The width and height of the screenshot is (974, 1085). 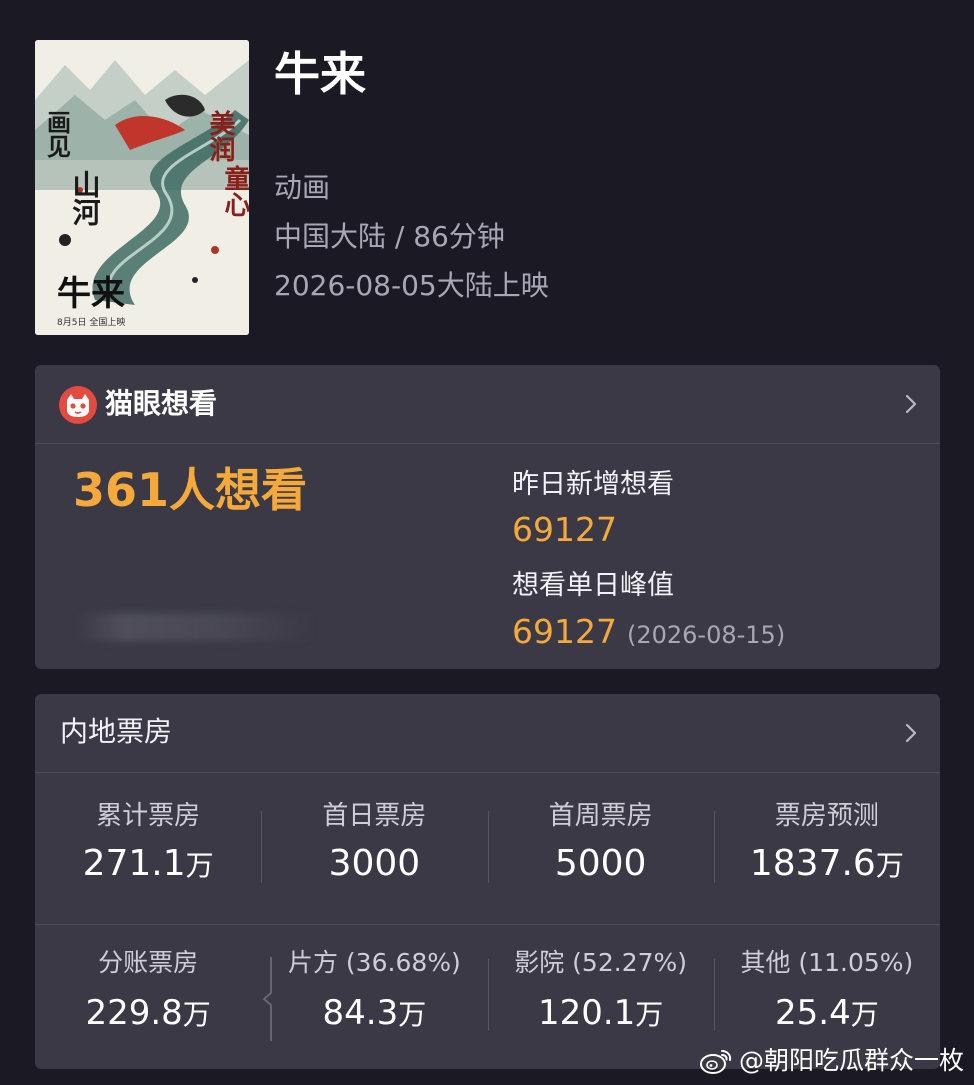 What do you see at coordinates (374, 962) in the screenshot?
I see `cell-label: 片方 (36.68%)` at bounding box center [374, 962].